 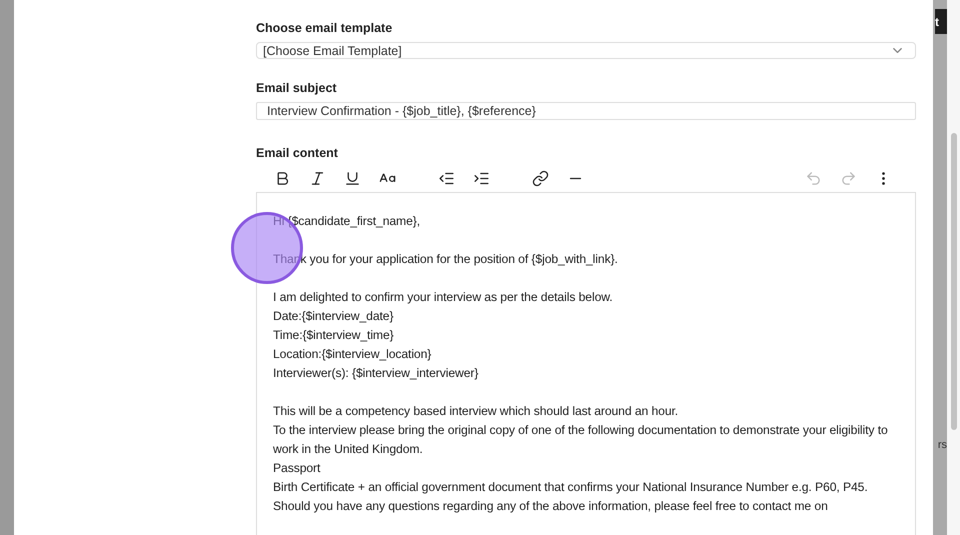 What do you see at coordinates (942, 445) in the screenshot?
I see `background-text: rs` at bounding box center [942, 445].